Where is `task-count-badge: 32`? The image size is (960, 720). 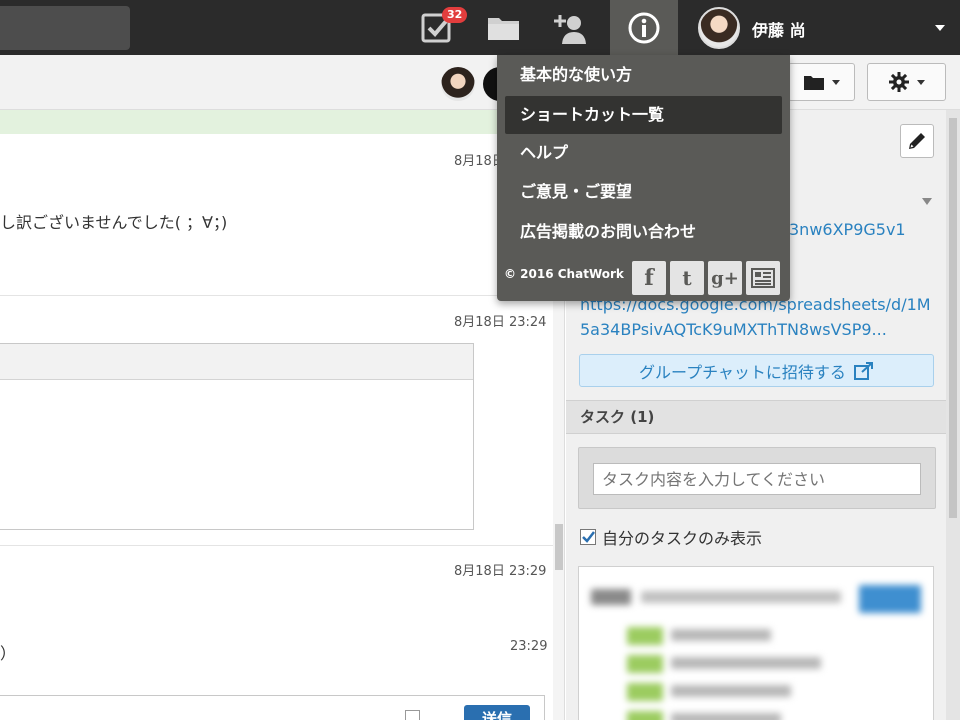 task-count-badge: 32 is located at coordinates (455, 15).